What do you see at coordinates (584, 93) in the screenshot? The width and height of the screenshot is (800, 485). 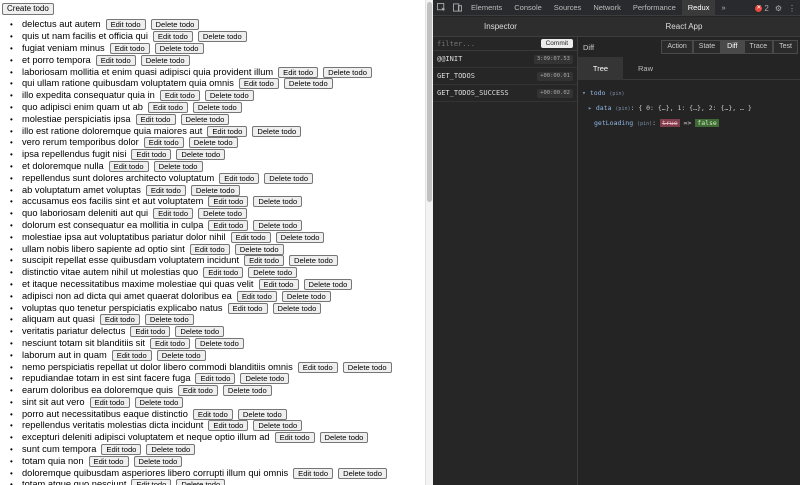 I see `expand-arrow-icon: ▾` at bounding box center [584, 93].